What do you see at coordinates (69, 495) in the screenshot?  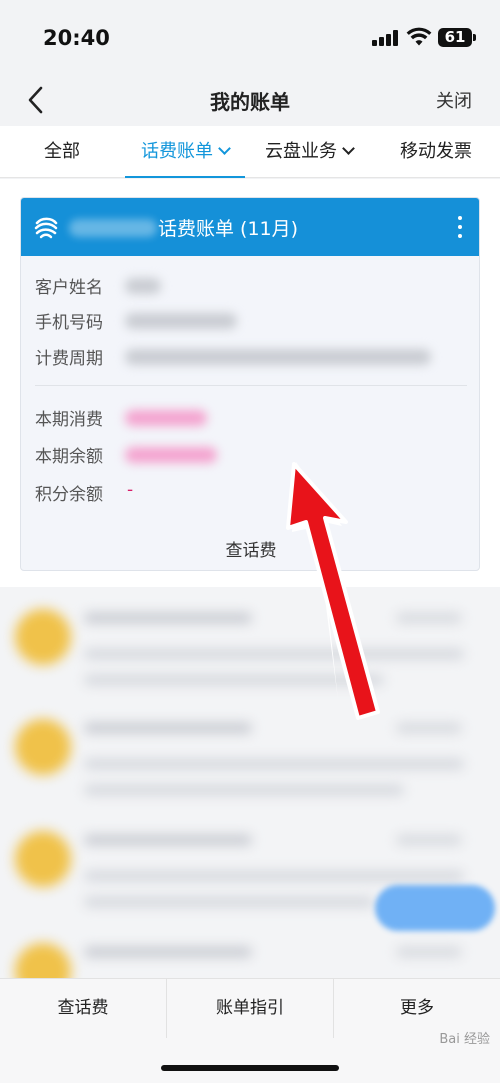 I see `points-balance-label: 积分余额` at bounding box center [69, 495].